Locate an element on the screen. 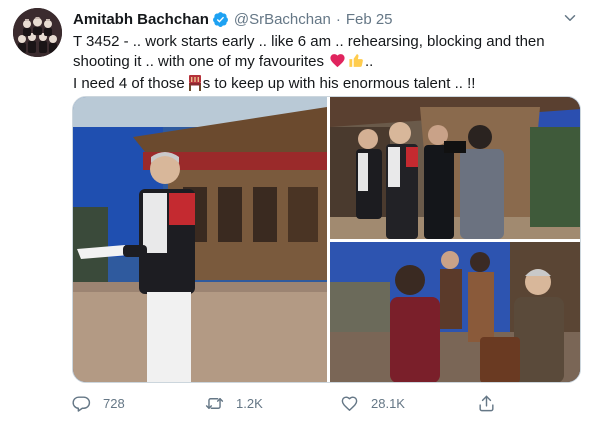 This screenshot has height=425, width=593. red-heart-emoji is located at coordinates (337, 63).